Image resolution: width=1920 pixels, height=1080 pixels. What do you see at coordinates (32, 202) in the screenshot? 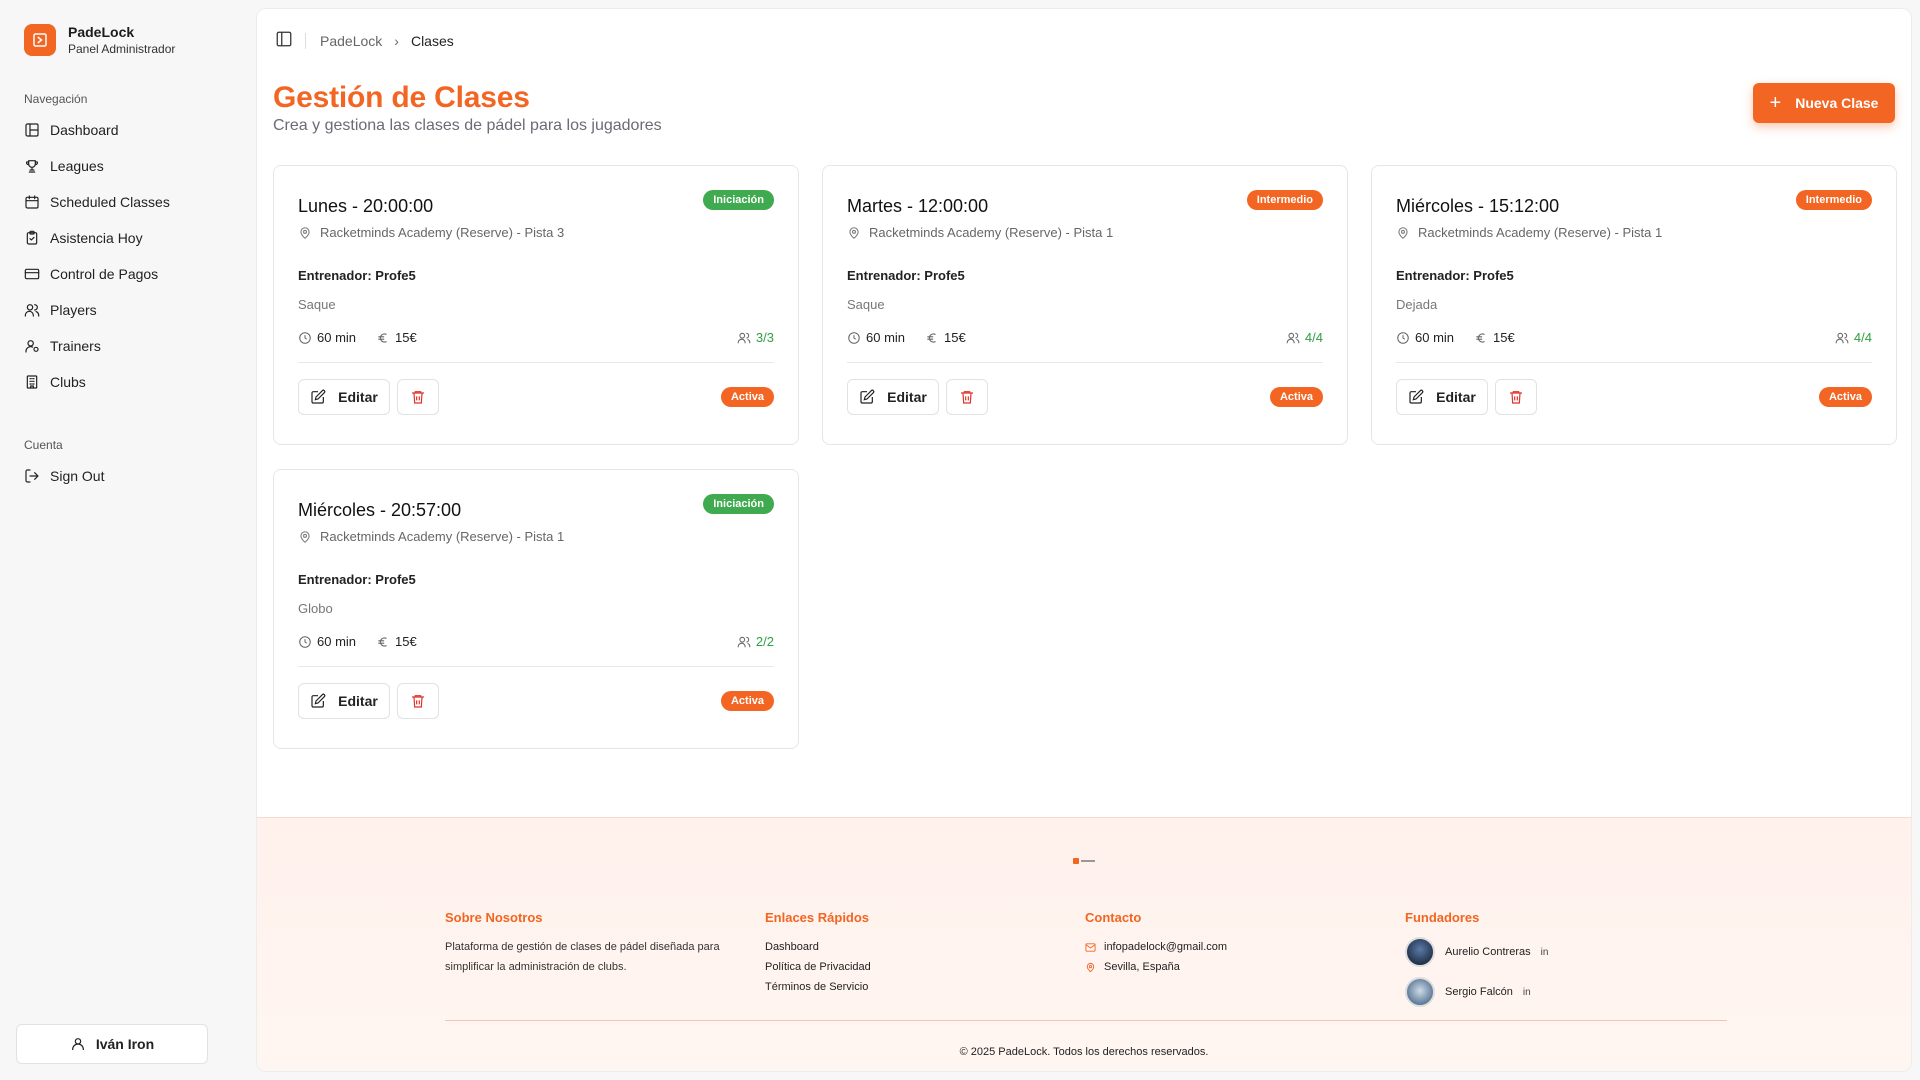
I see `calendar-icon` at bounding box center [32, 202].